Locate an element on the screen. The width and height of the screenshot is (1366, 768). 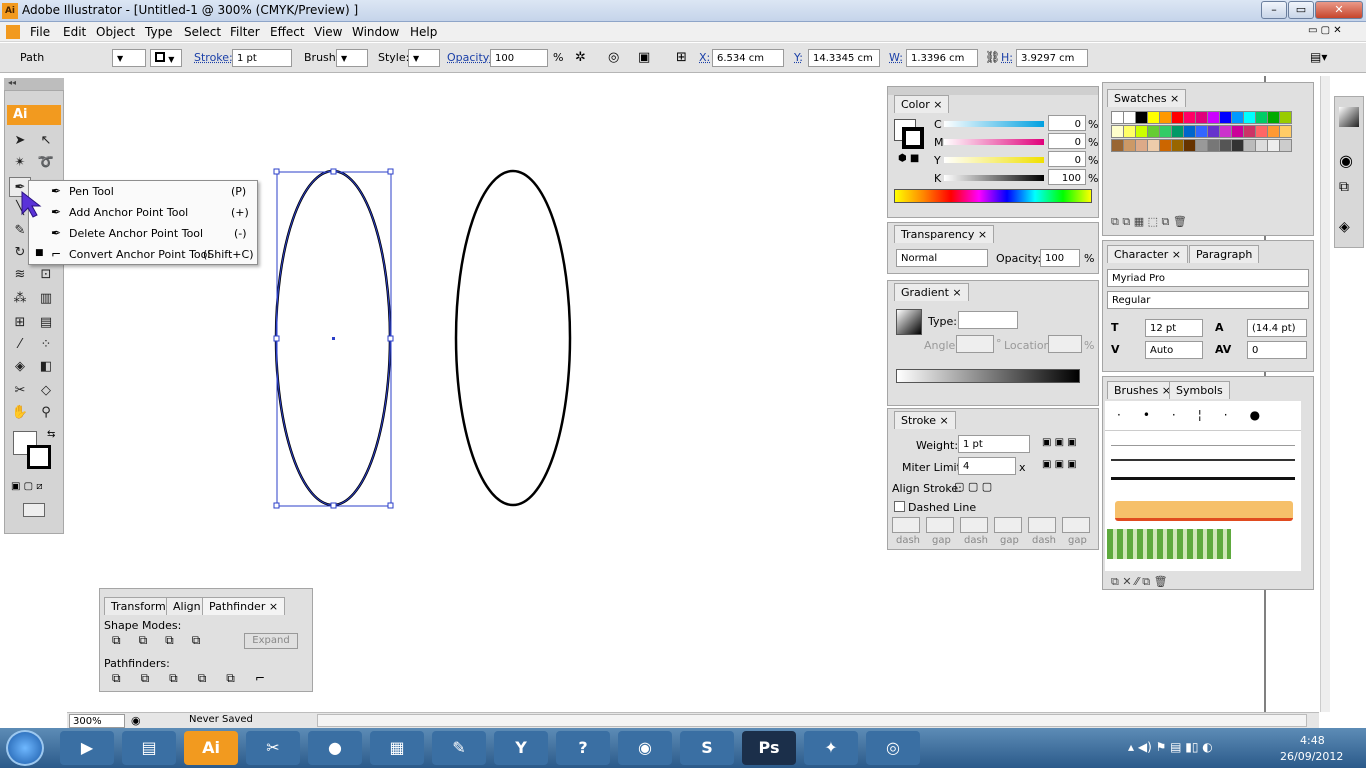
eyedropper-tool-icon: ⁄ is located at coordinates (20, 345).